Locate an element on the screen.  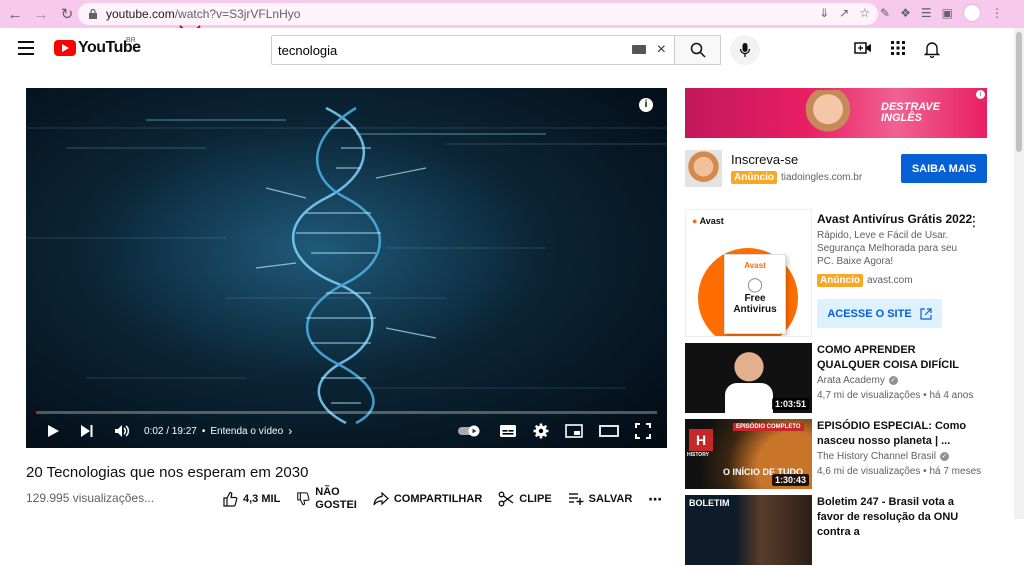
share-button: COMPARTILHAR is located at coordinates (427, 499).